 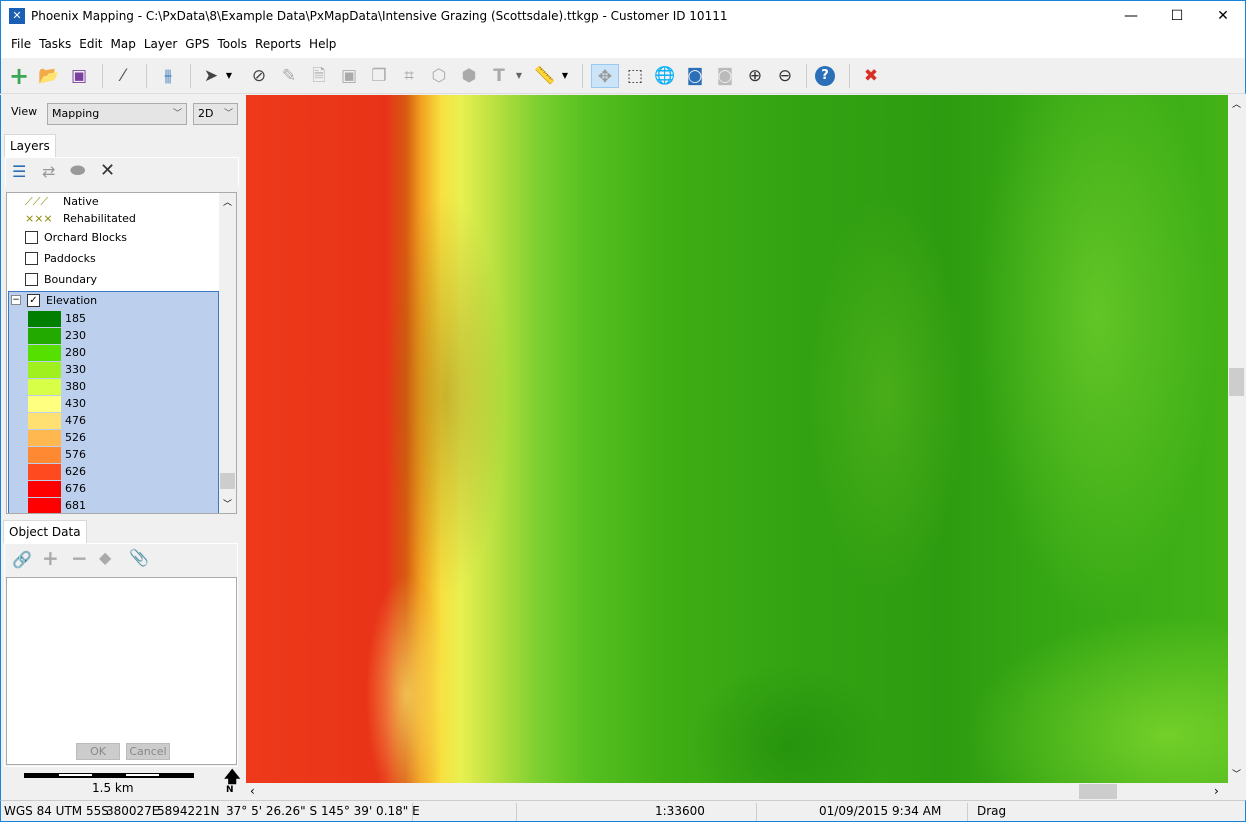 I want to click on text-dropdown-icon: ▼, so click(x=519, y=76).